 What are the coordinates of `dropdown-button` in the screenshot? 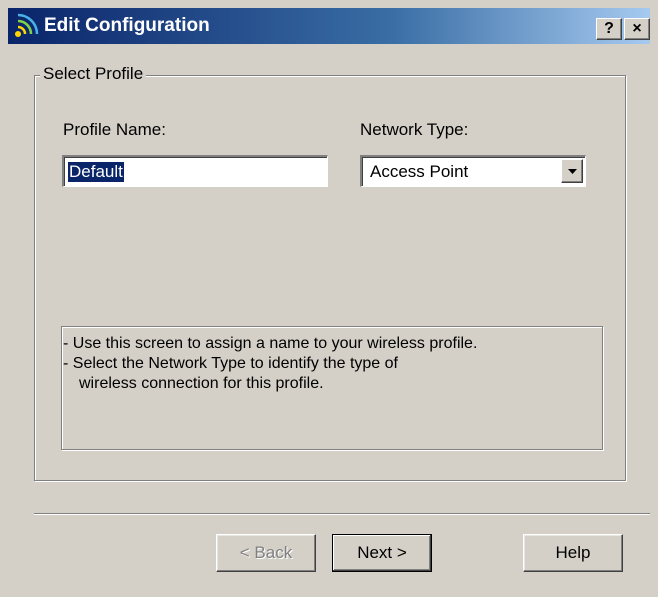 It's located at (572, 171).